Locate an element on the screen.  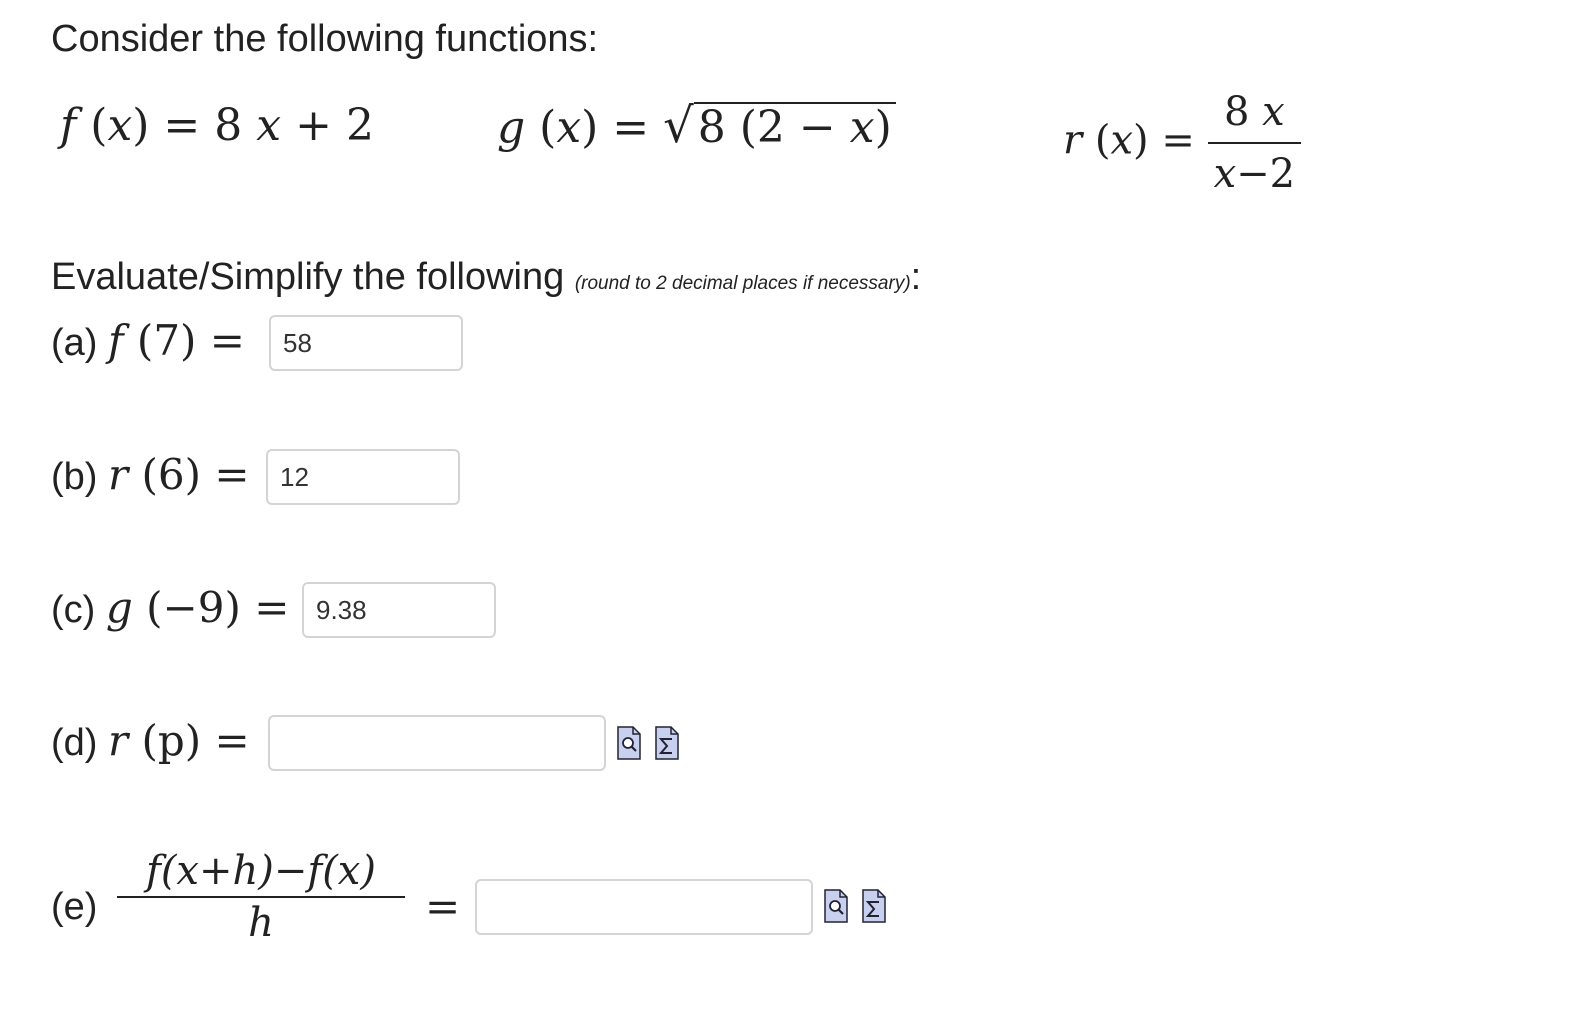
question-e-label: (e) is located at coordinates (74, 907).